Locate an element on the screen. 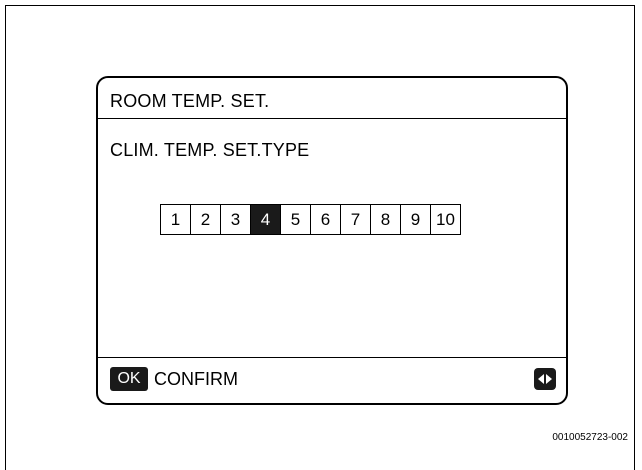  option-10: 10 is located at coordinates (445, 219).